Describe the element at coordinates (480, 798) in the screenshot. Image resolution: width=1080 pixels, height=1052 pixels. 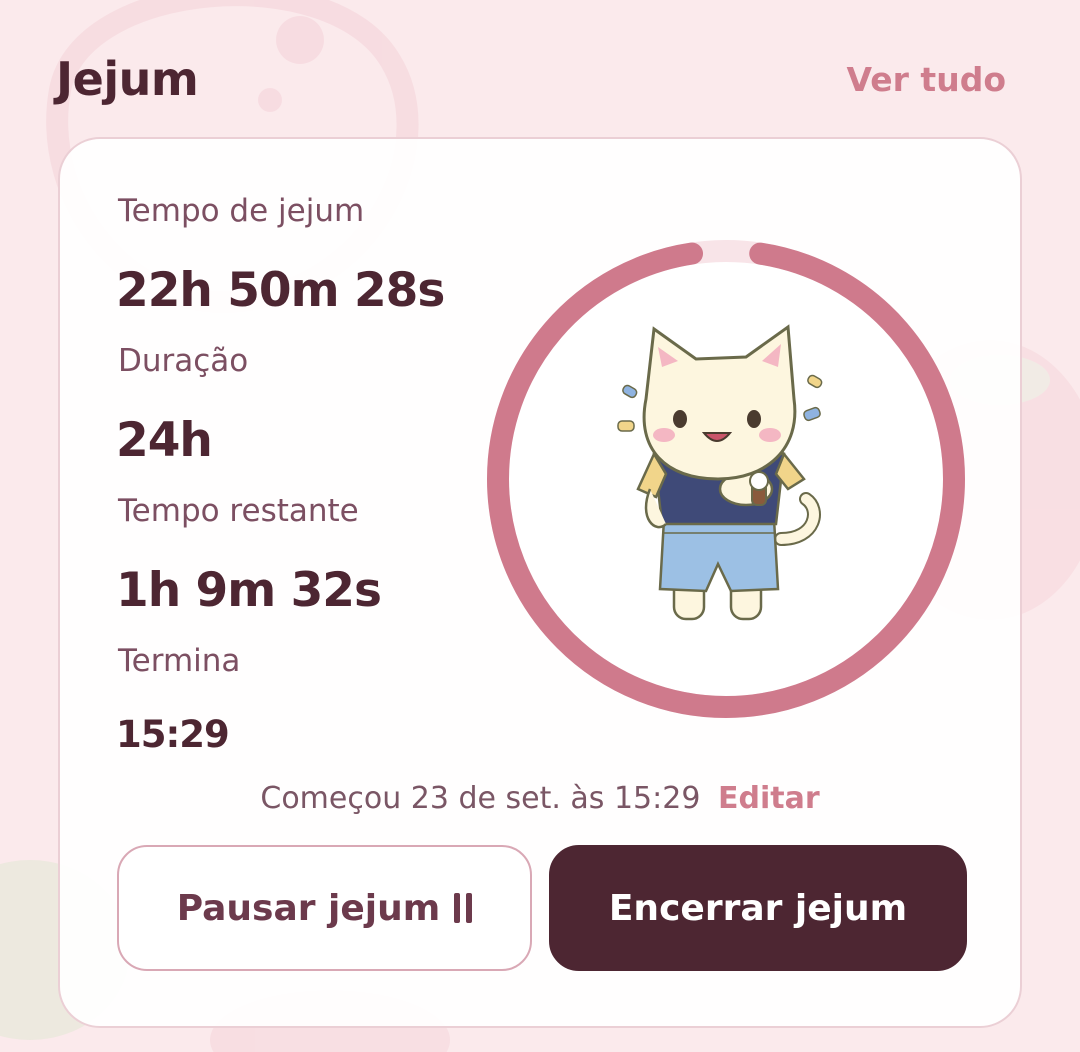
I see `started-text: Começou 23 de set. às 15:29` at that location.